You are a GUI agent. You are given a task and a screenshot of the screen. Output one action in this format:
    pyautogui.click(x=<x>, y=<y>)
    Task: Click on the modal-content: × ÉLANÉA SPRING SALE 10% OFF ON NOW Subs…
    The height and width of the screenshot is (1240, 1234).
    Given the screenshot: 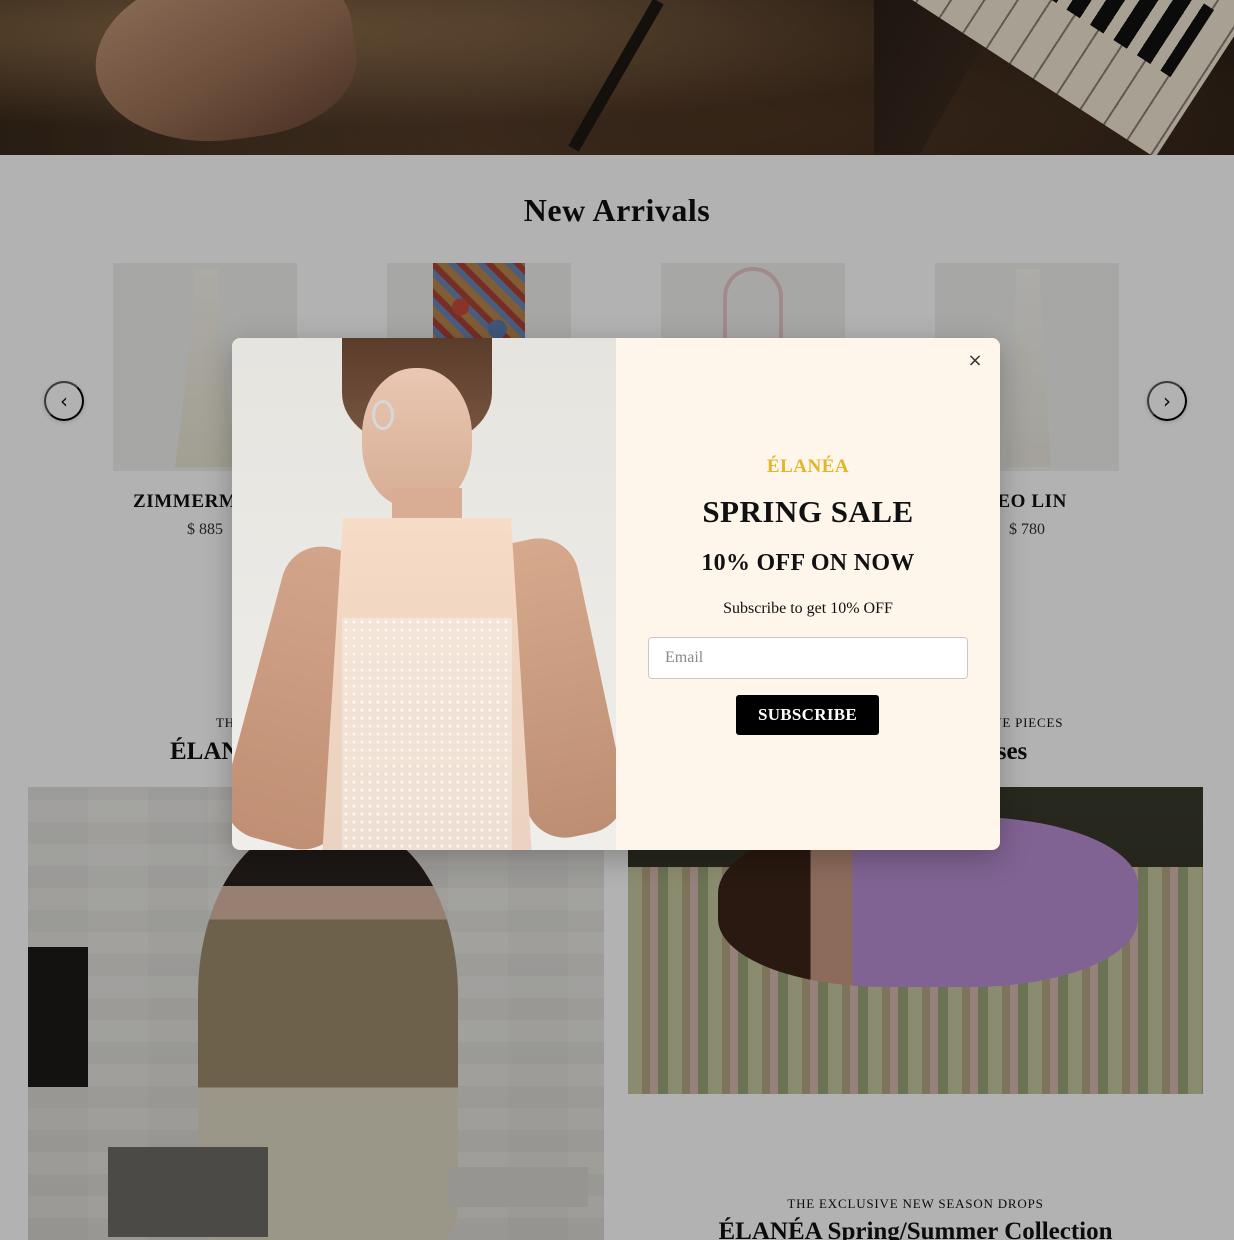 What is the action you would take?
    pyautogui.click(x=808, y=594)
    